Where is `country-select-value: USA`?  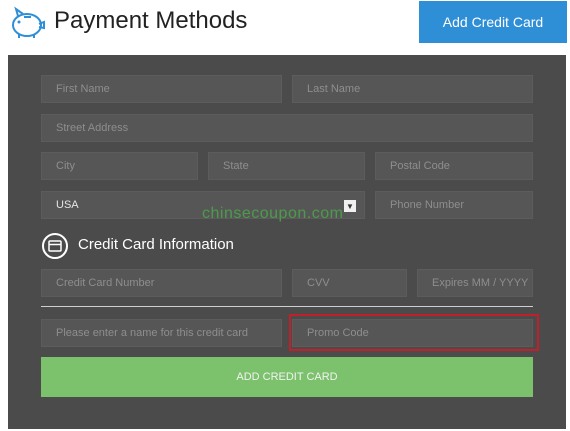 country-select-value: USA is located at coordinates (67, 205).